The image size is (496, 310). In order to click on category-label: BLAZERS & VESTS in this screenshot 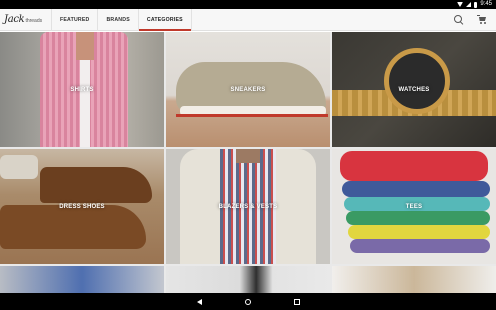, I will do `click(248, 206)`.